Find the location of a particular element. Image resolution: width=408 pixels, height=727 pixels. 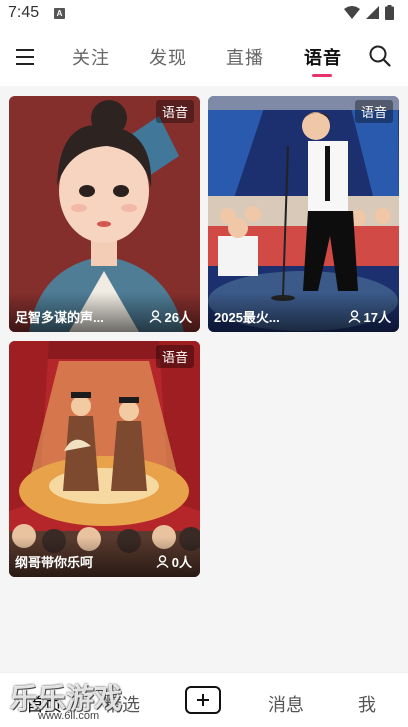

tab-discover: 发现 is located at coordinates (168, 57).